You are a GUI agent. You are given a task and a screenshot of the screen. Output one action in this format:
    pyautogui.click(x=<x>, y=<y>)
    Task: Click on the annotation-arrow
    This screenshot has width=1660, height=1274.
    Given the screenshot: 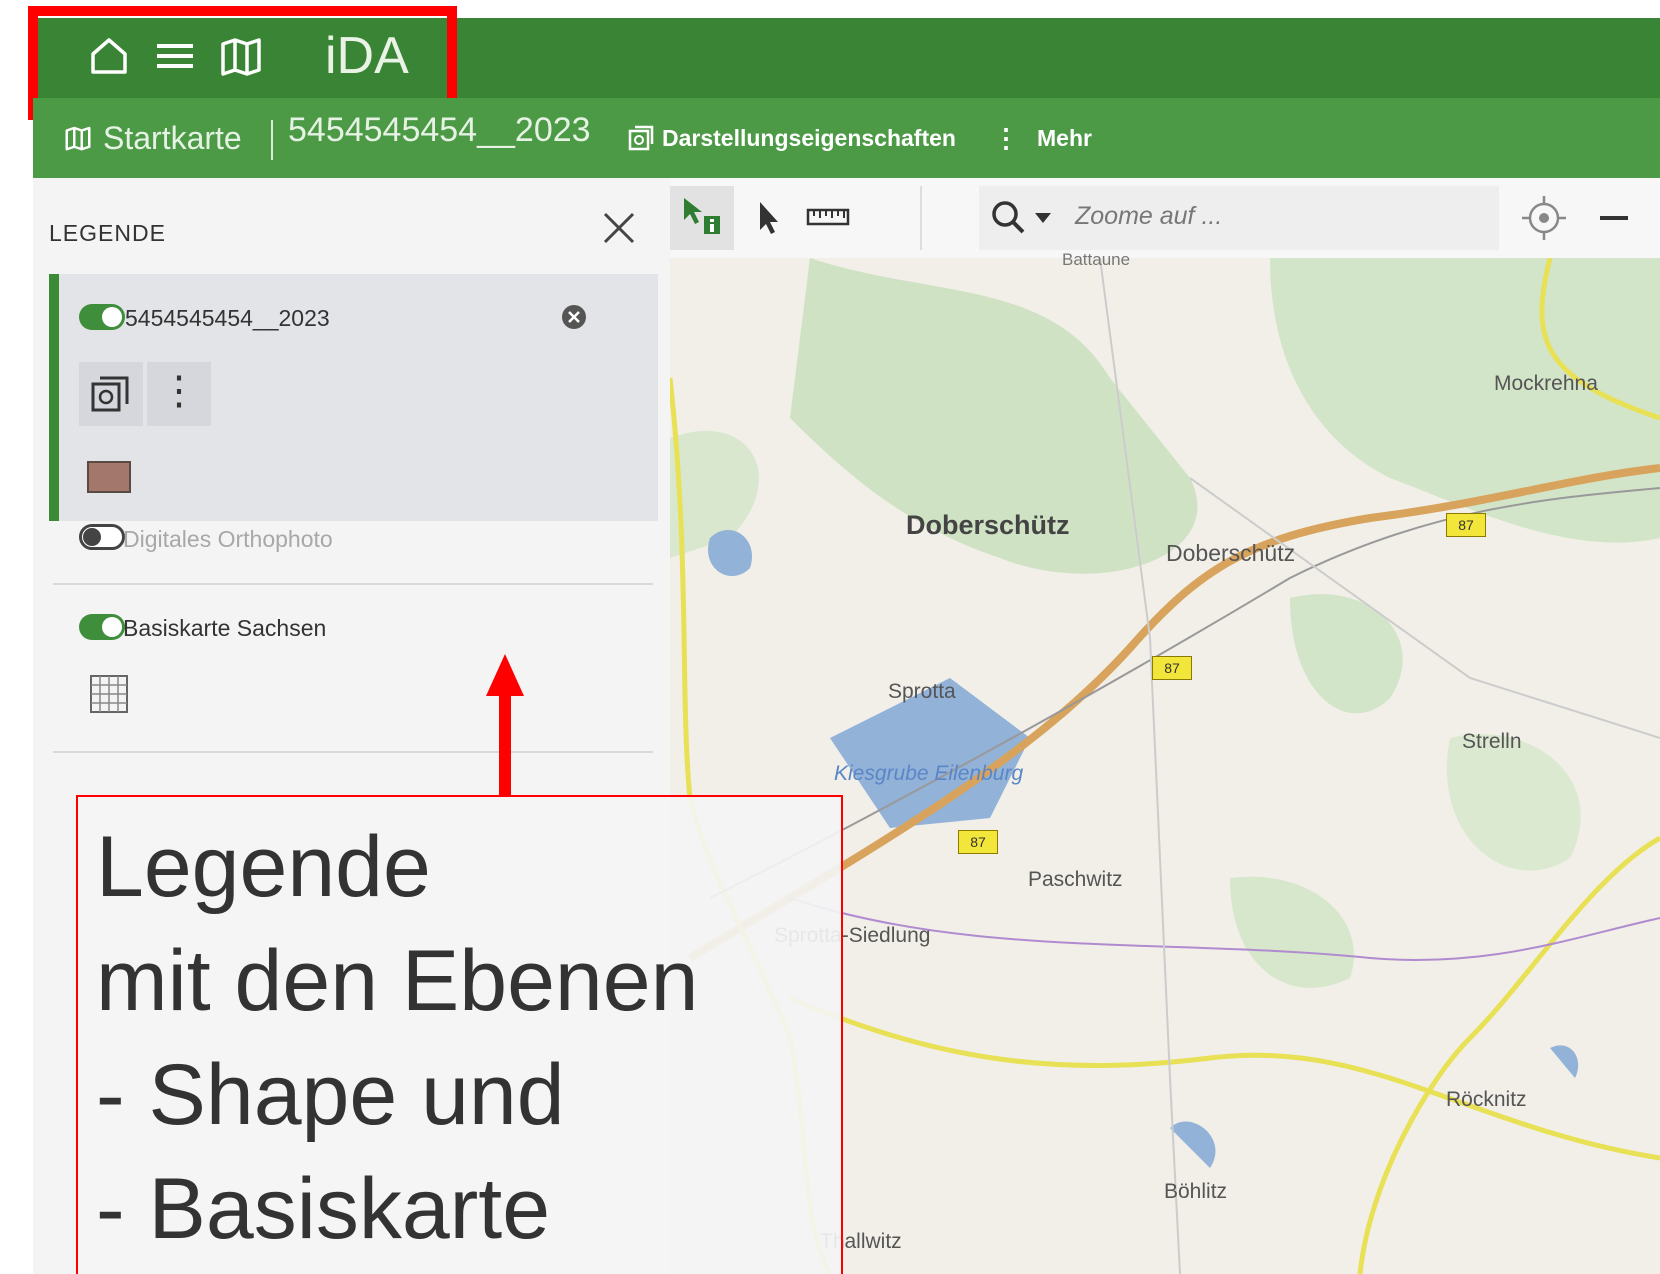 What is the action you would take?
    pyautogui.click(x=505, y=725)
    